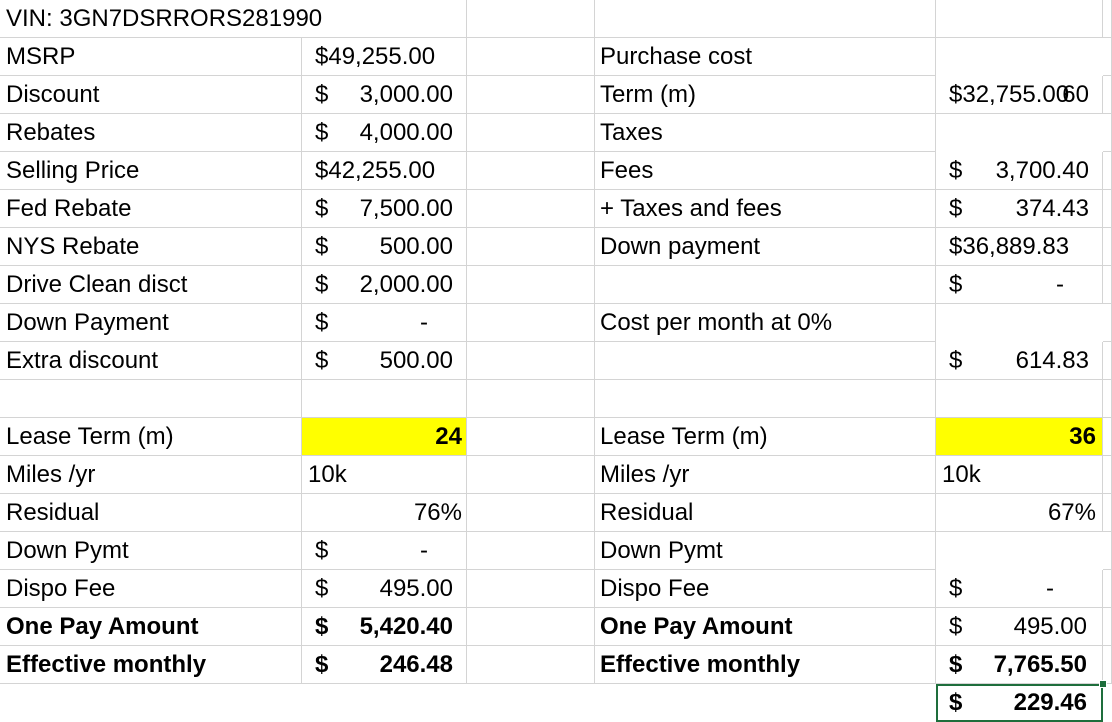  Describe the element at coordinates (1103, 684) in the screenshot. I see `fill-handle` at that location.